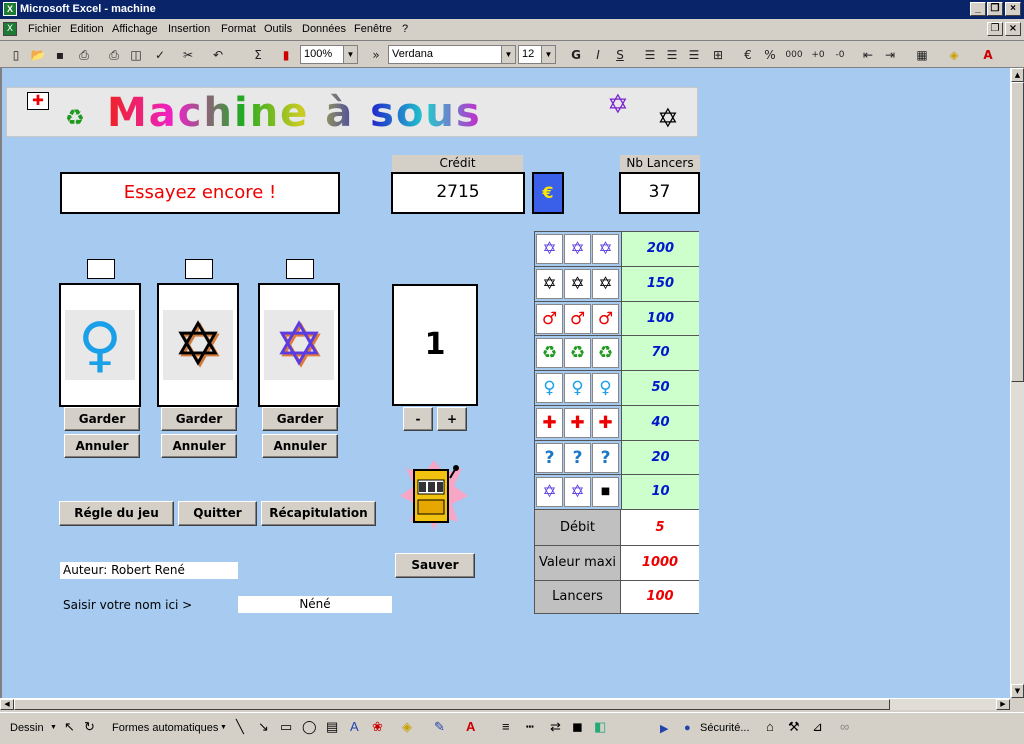  I want to click on scroll-right-icon: ▶, so click(1003, 704).